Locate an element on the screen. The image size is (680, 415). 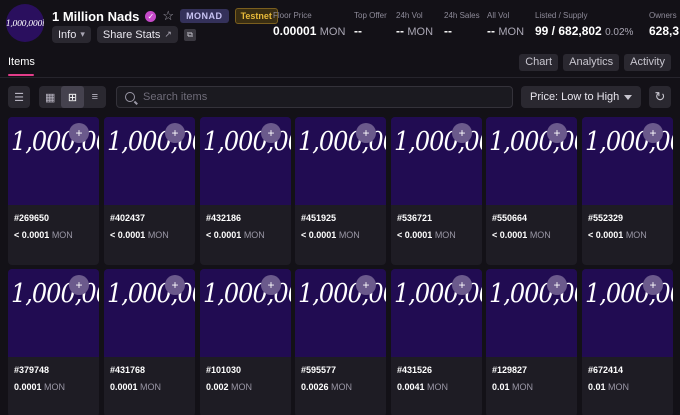
stat-value: -- MON is located at coordinates (505, 31).